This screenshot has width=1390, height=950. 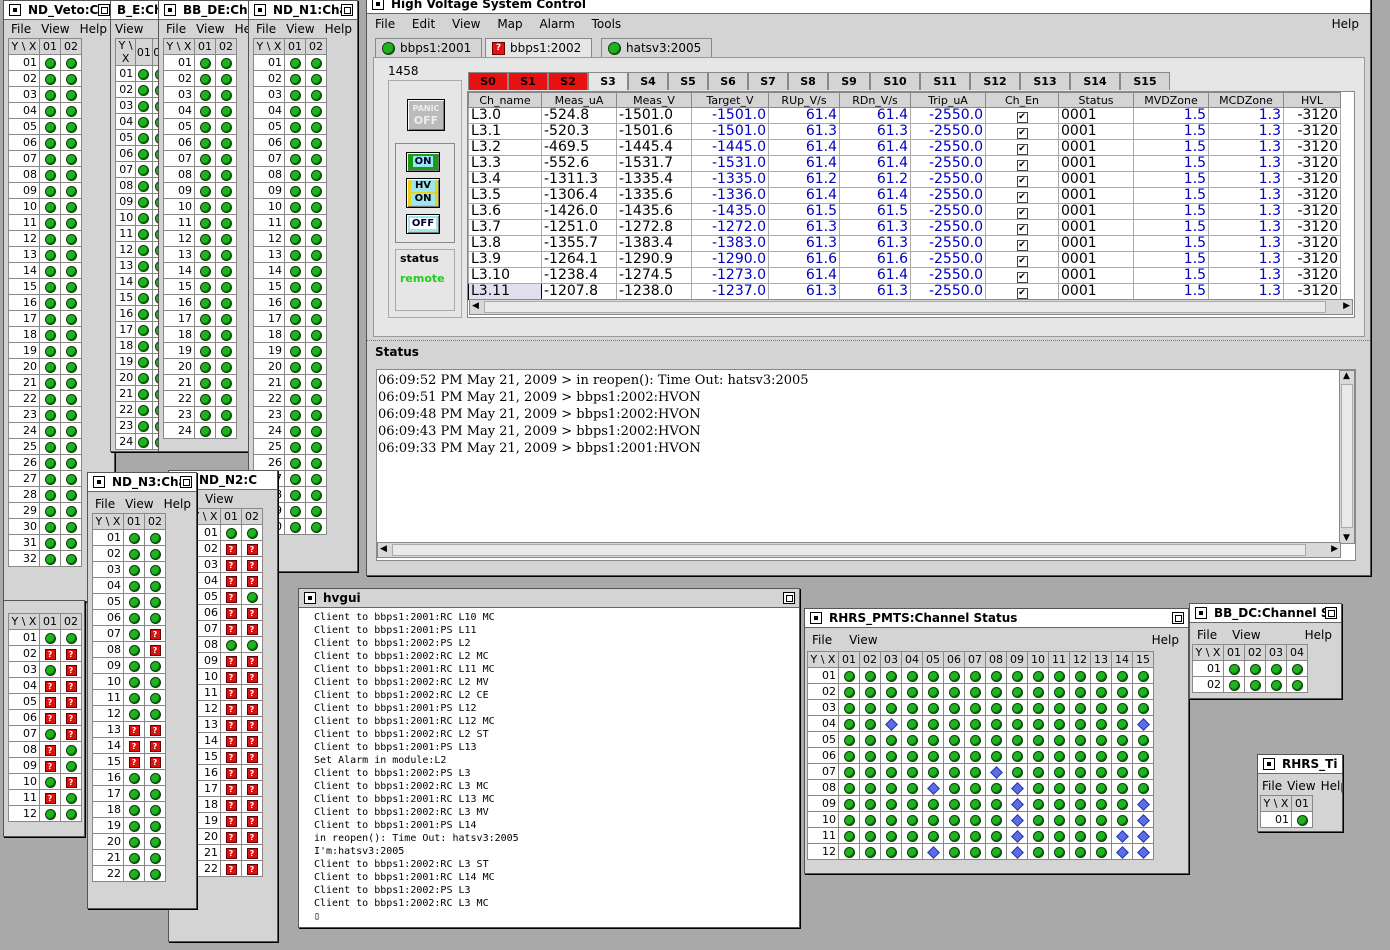 What do you see at coordinates (426, 115) in the screenshot?
I see `panic-off-button: PANIC OFF` at bounding box center [426, 115].